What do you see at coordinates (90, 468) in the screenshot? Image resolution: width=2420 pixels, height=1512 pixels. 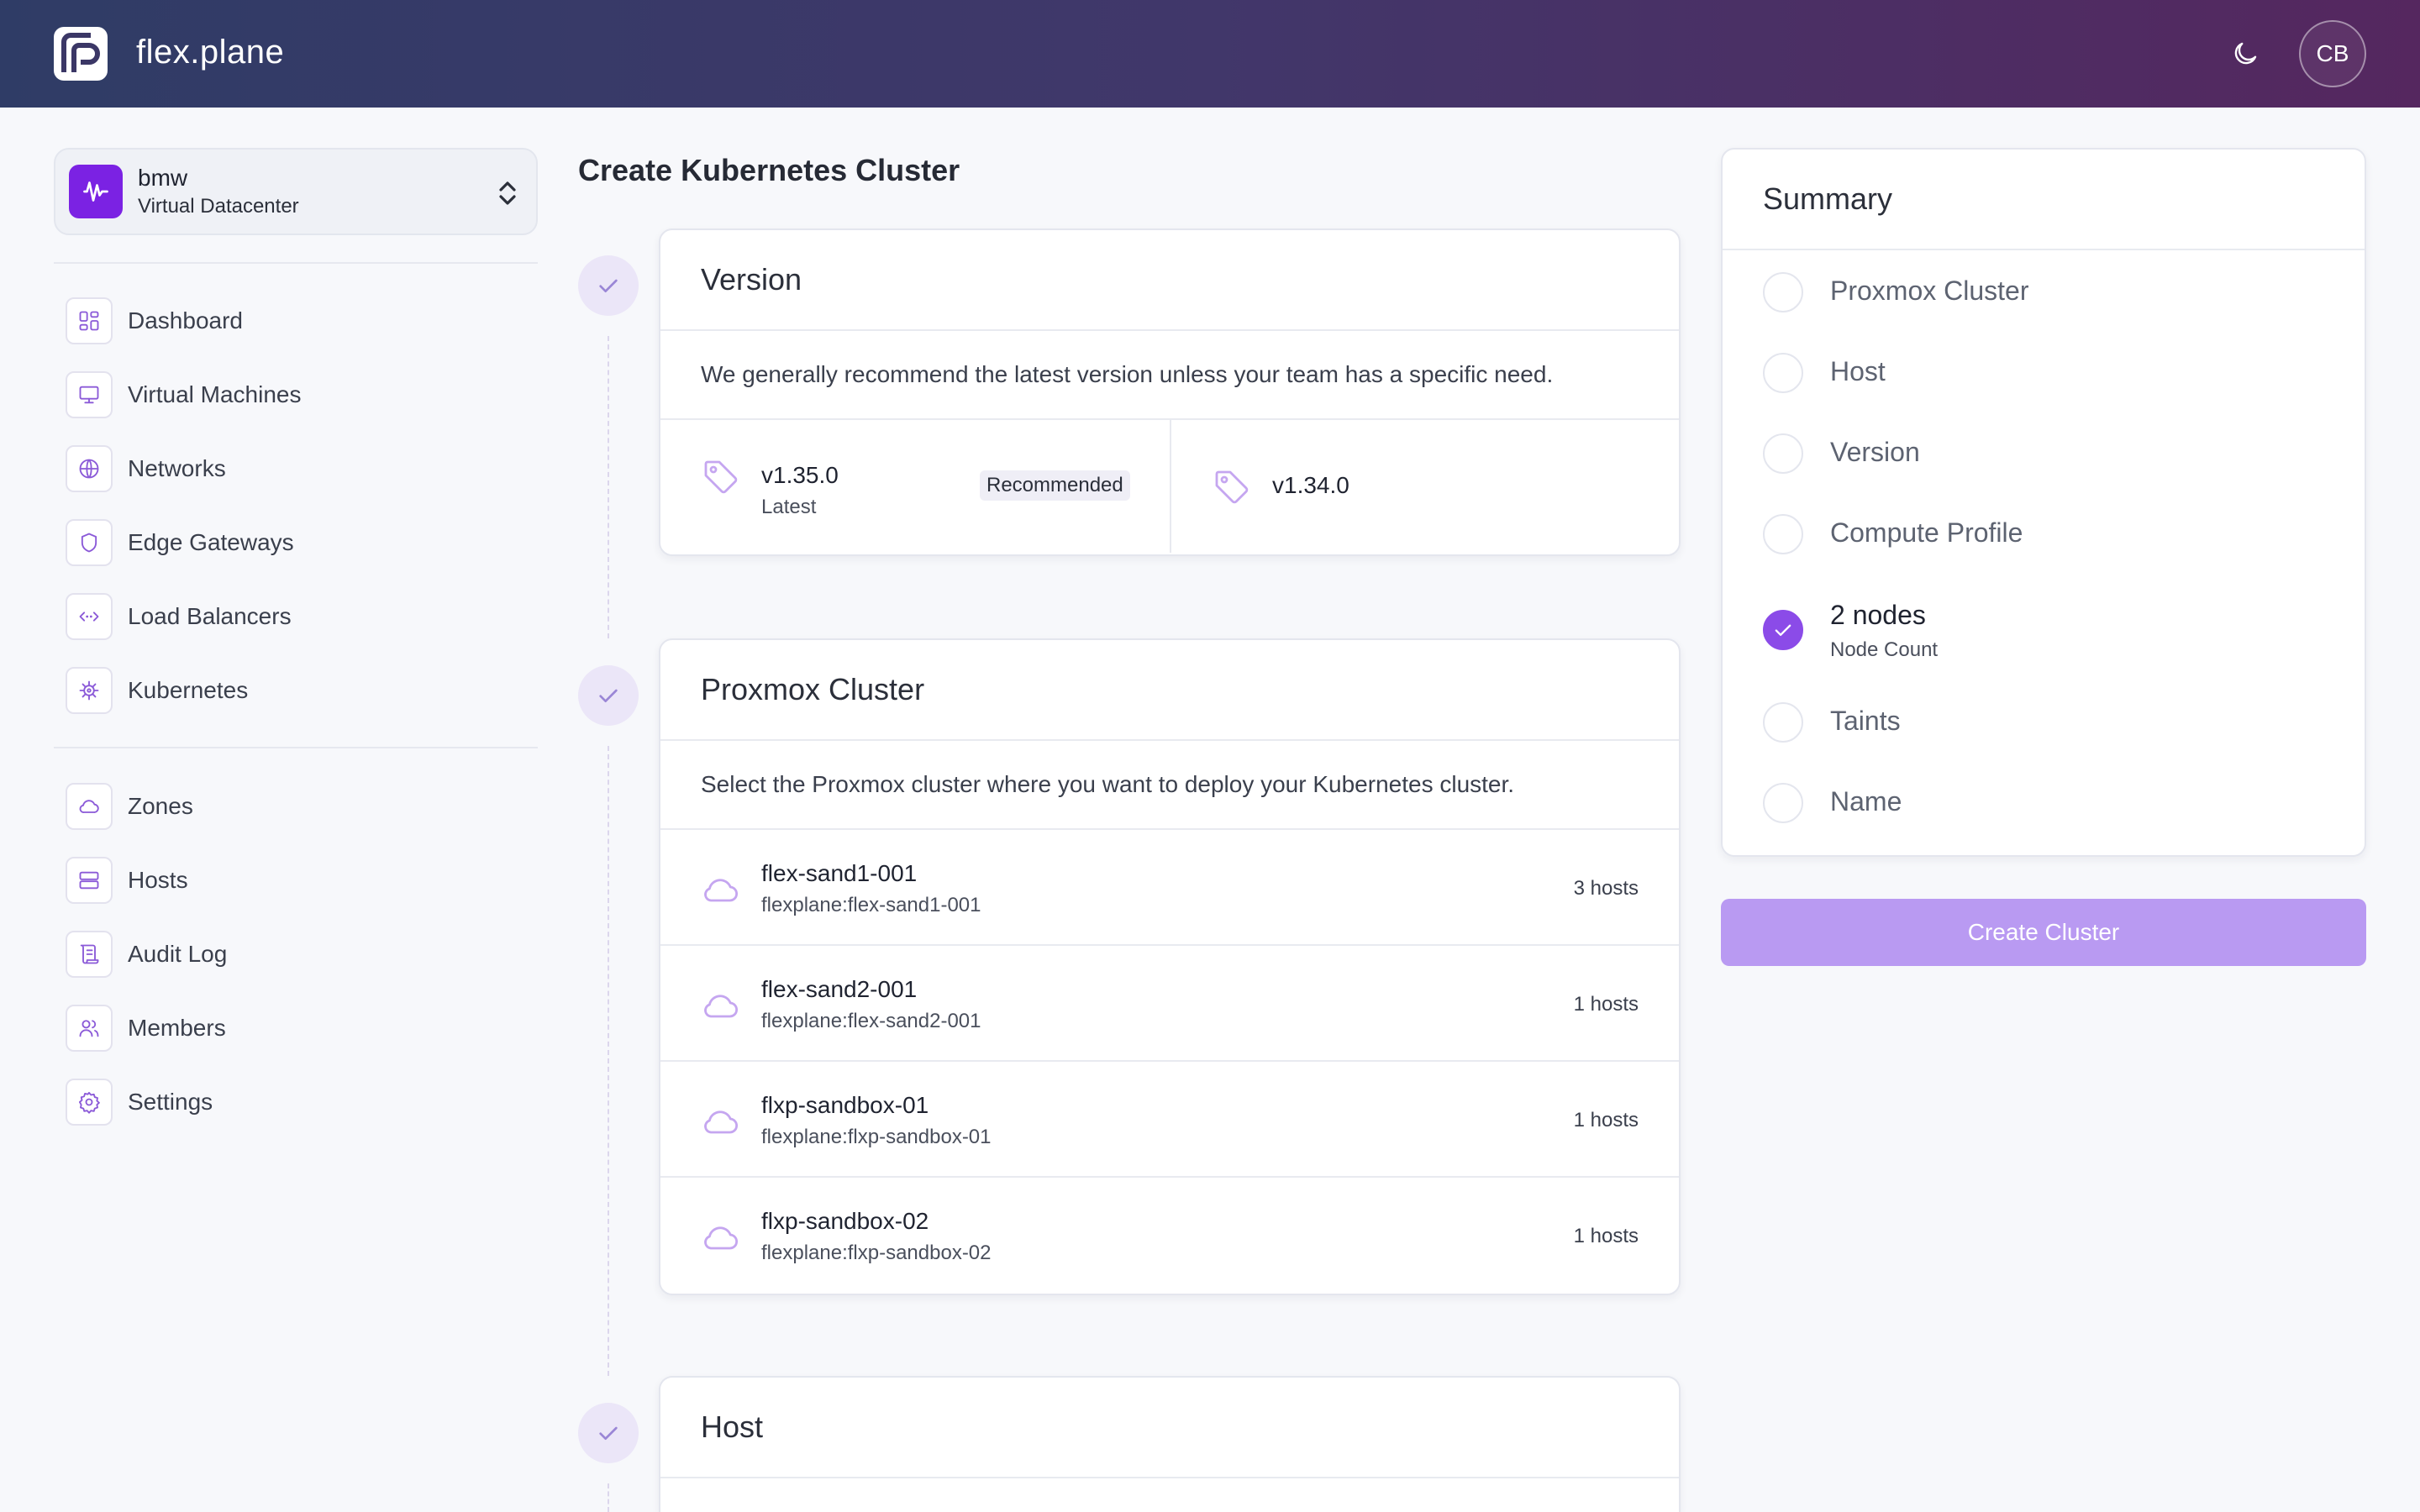 I see `globe-icon` at bounding box center [90, 468].